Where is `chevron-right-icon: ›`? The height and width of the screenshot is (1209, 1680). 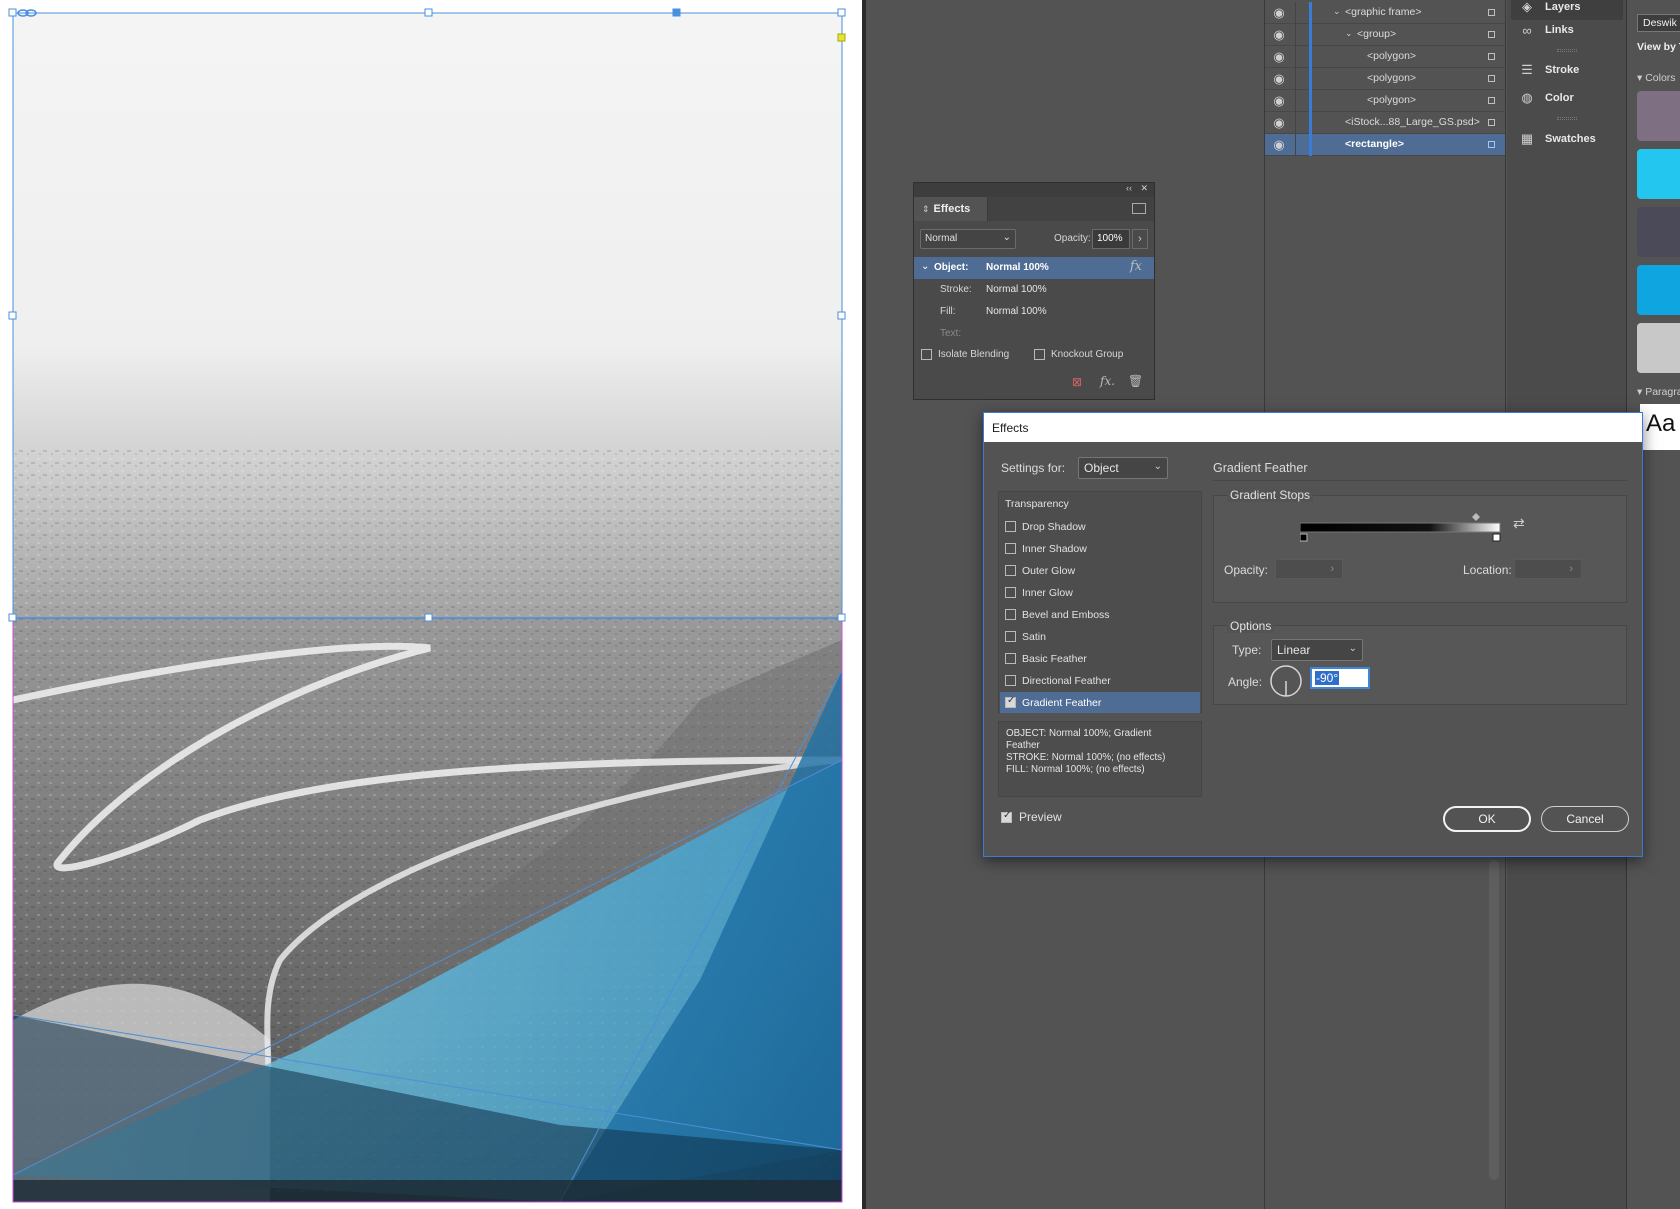
chevron-right-icon: › is located at coordinates (1140, 239).